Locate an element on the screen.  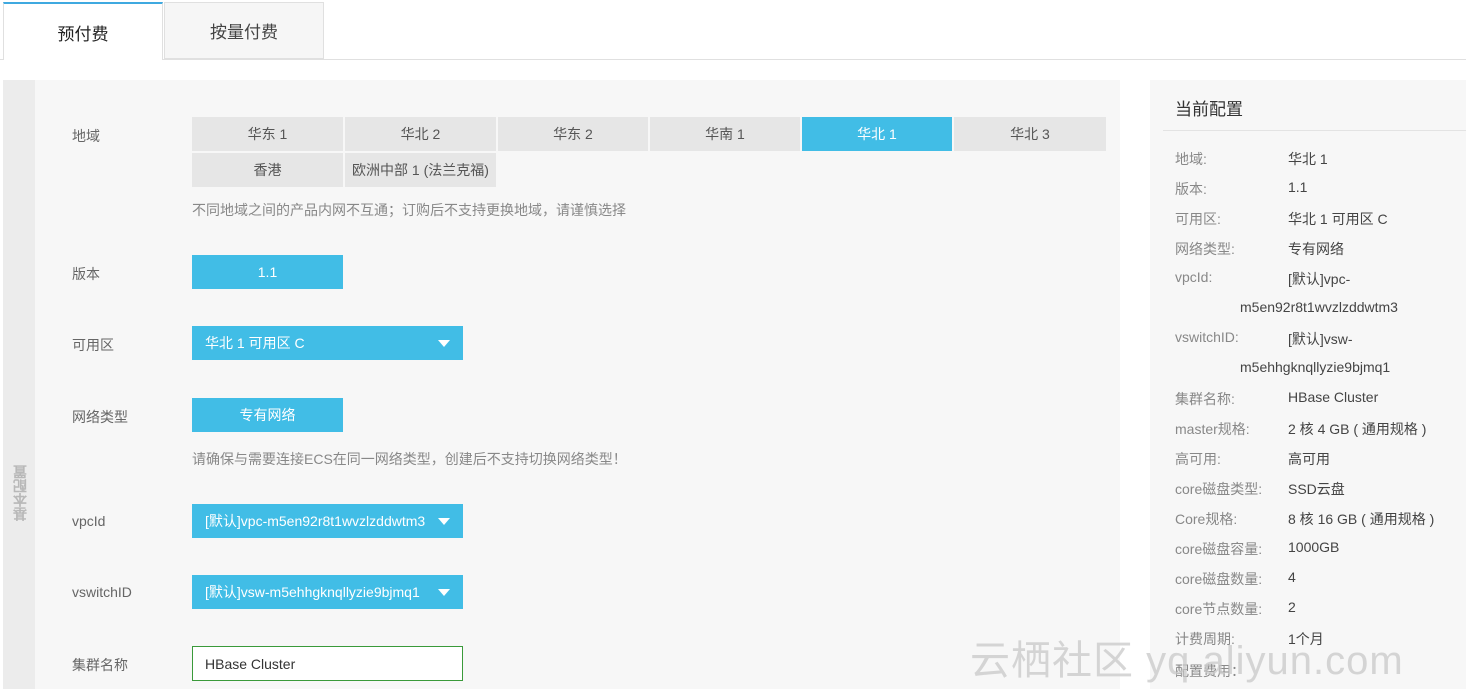
vpcid-select-value: [默认]vpc-m5en92r8t1wvzlzddwtm3 is located at coordinates (315, 521).